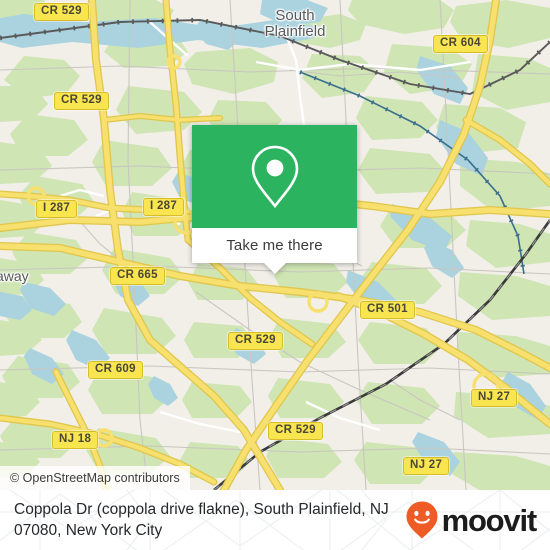 Image resolution: width=550 pixels, height=550 pixels. I want to click on shield-cr-529-a: CR 529, so click(61, 12).